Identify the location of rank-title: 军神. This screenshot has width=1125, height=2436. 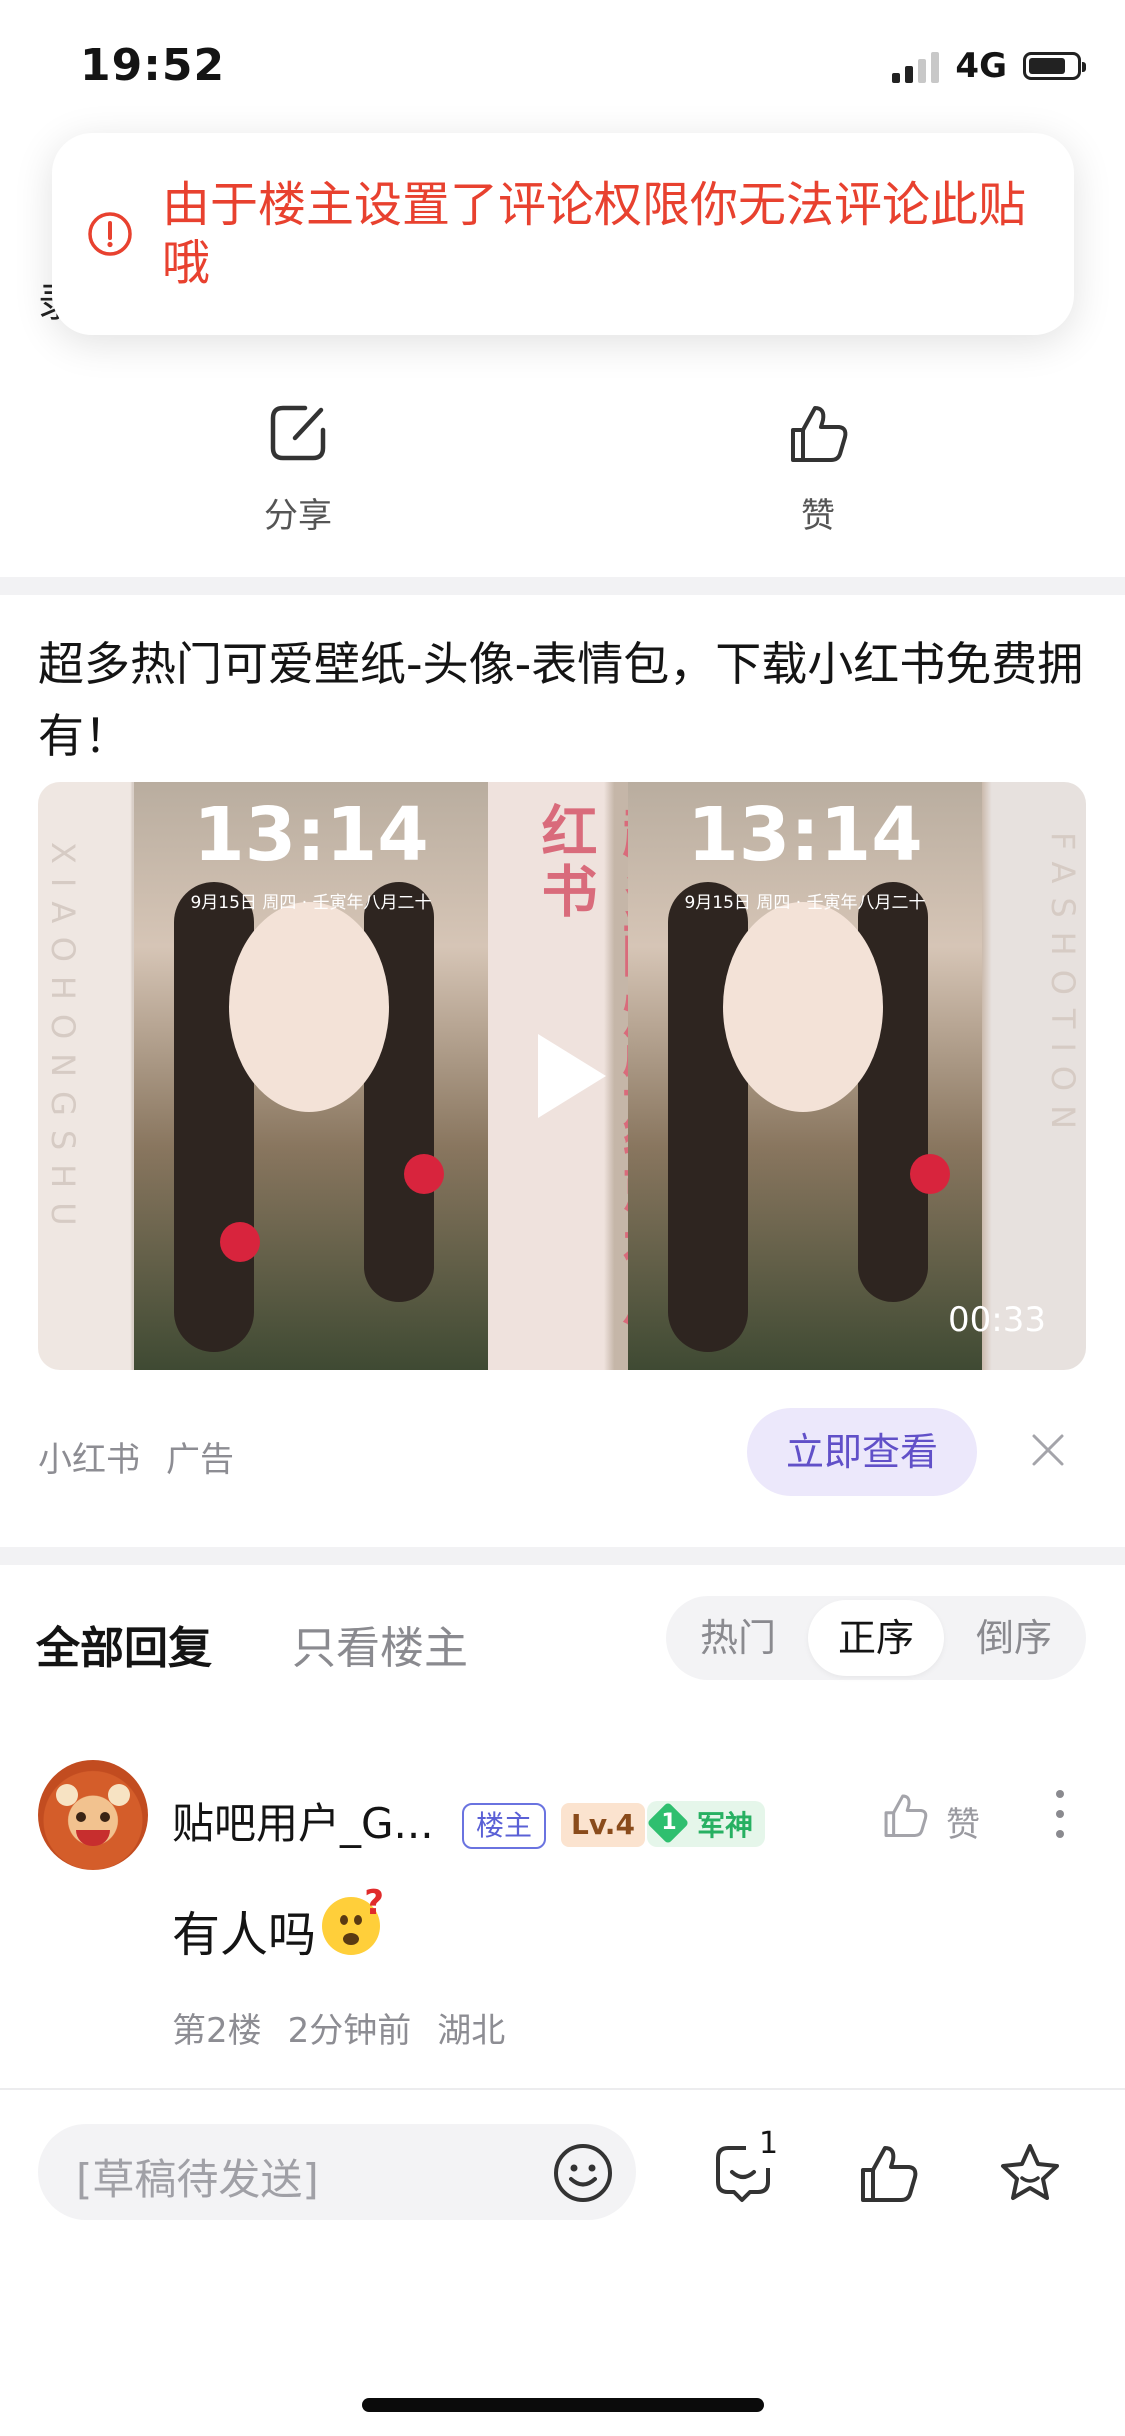
(725, 1825).